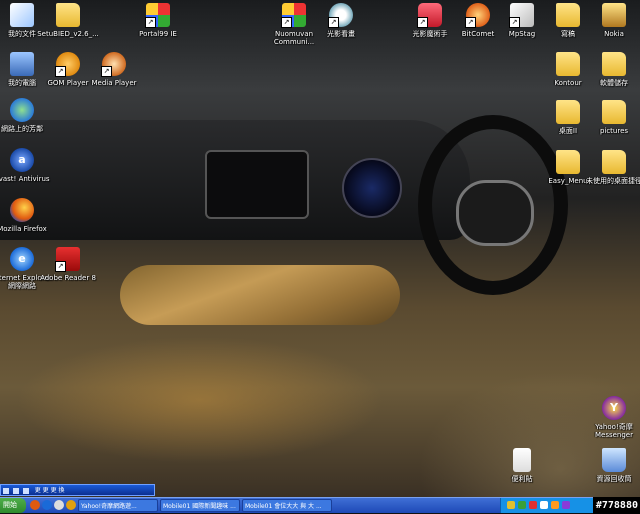 The width and height of the screenshot is (640, 514). What do you see at coordinates (293, 15) in the screenshot?
I see `nuomuvan-icon: ↗` at bounding box center [293, 15].